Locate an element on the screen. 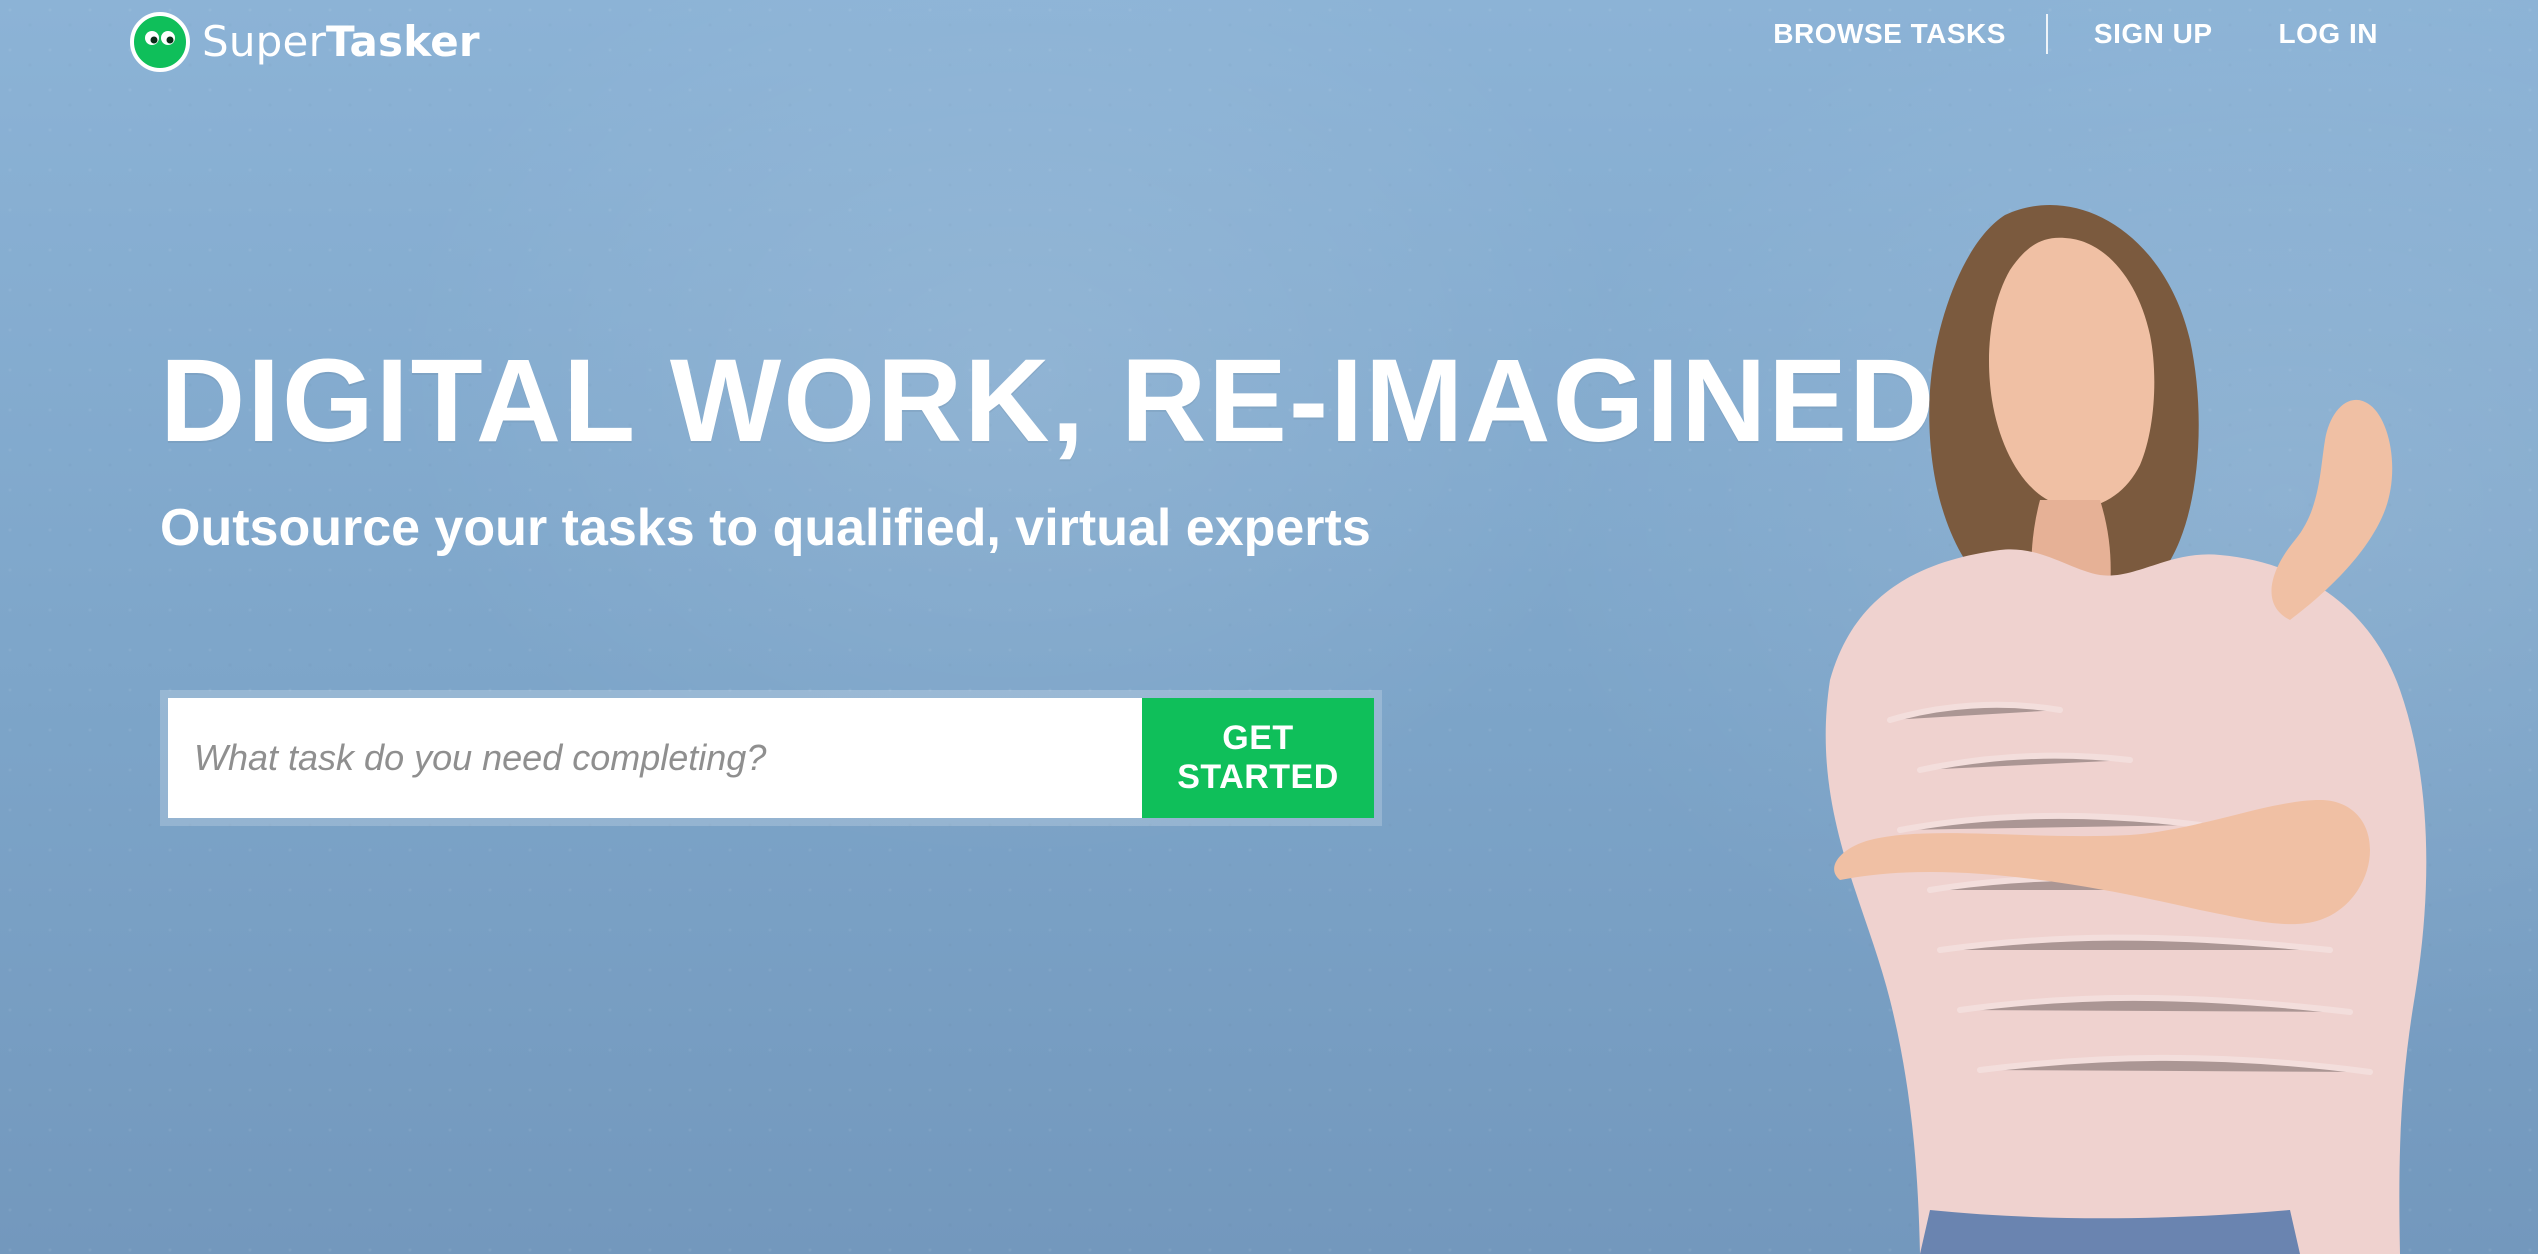 The image size is (2538, 1254). primary-nav: BROWSE TASKS SIGN UP LOG IN is located at coordinates (2075, 34).